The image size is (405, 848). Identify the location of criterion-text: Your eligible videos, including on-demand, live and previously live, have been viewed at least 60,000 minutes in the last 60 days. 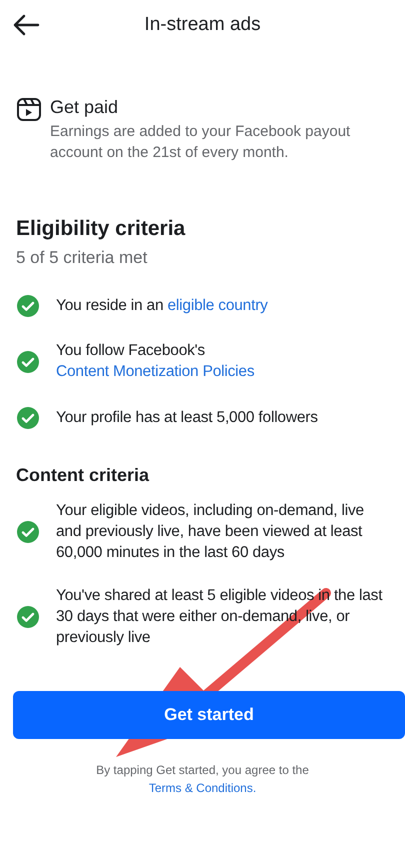
(210, 532).